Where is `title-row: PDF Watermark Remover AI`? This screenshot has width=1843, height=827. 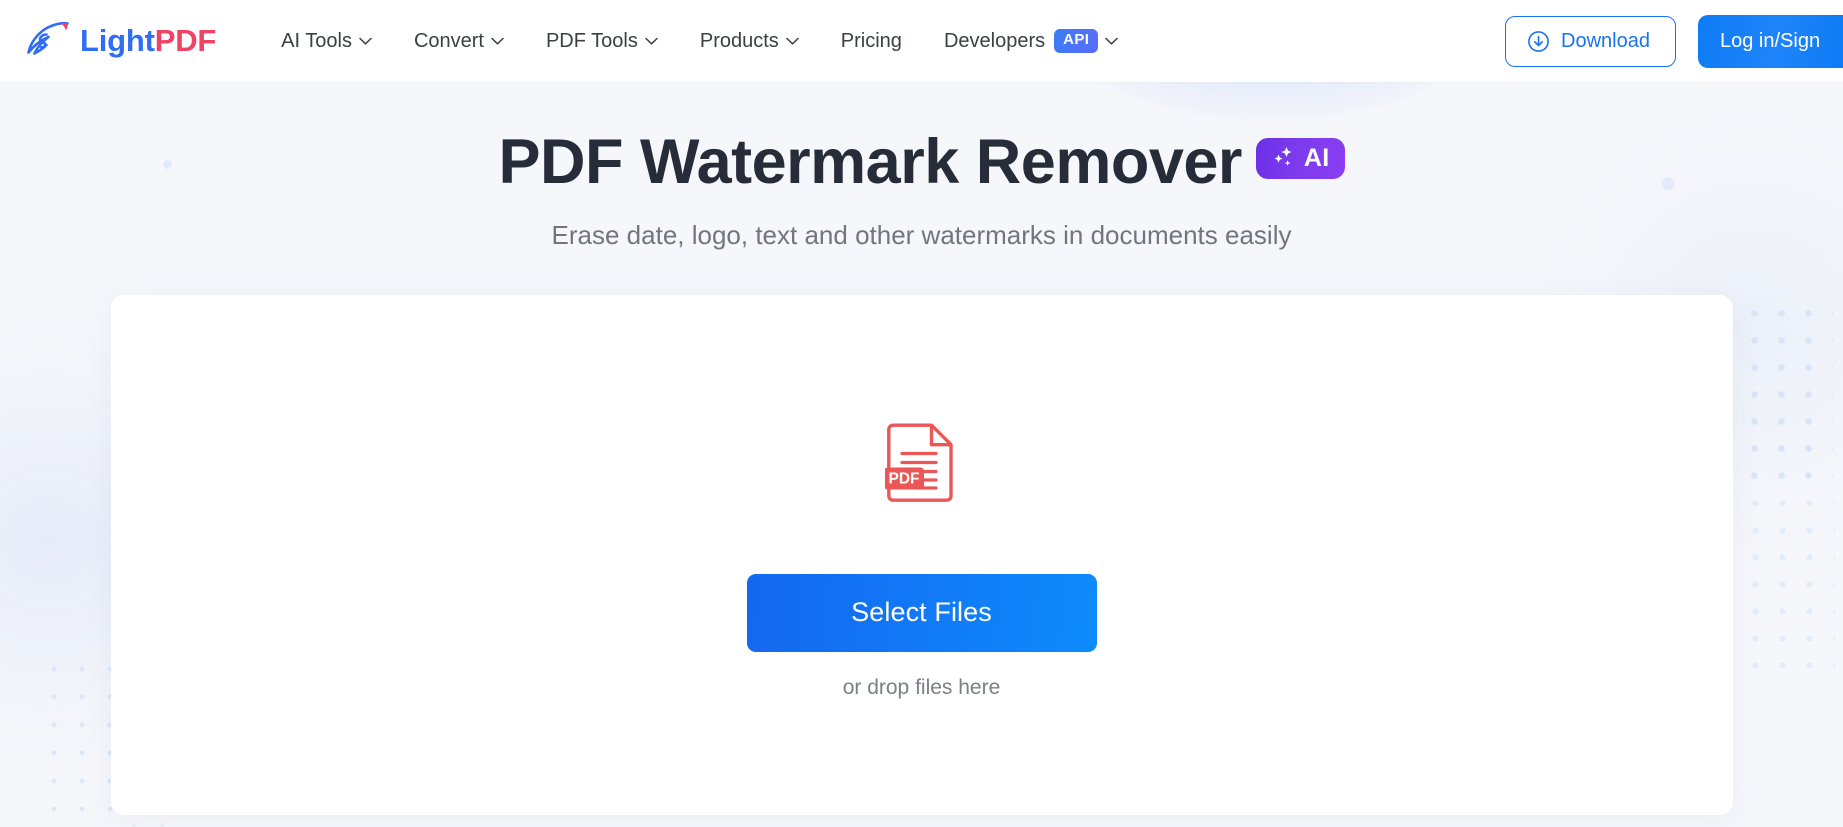 title-row: PDF Watermark Remover AI is located at coordinates (921, 162).